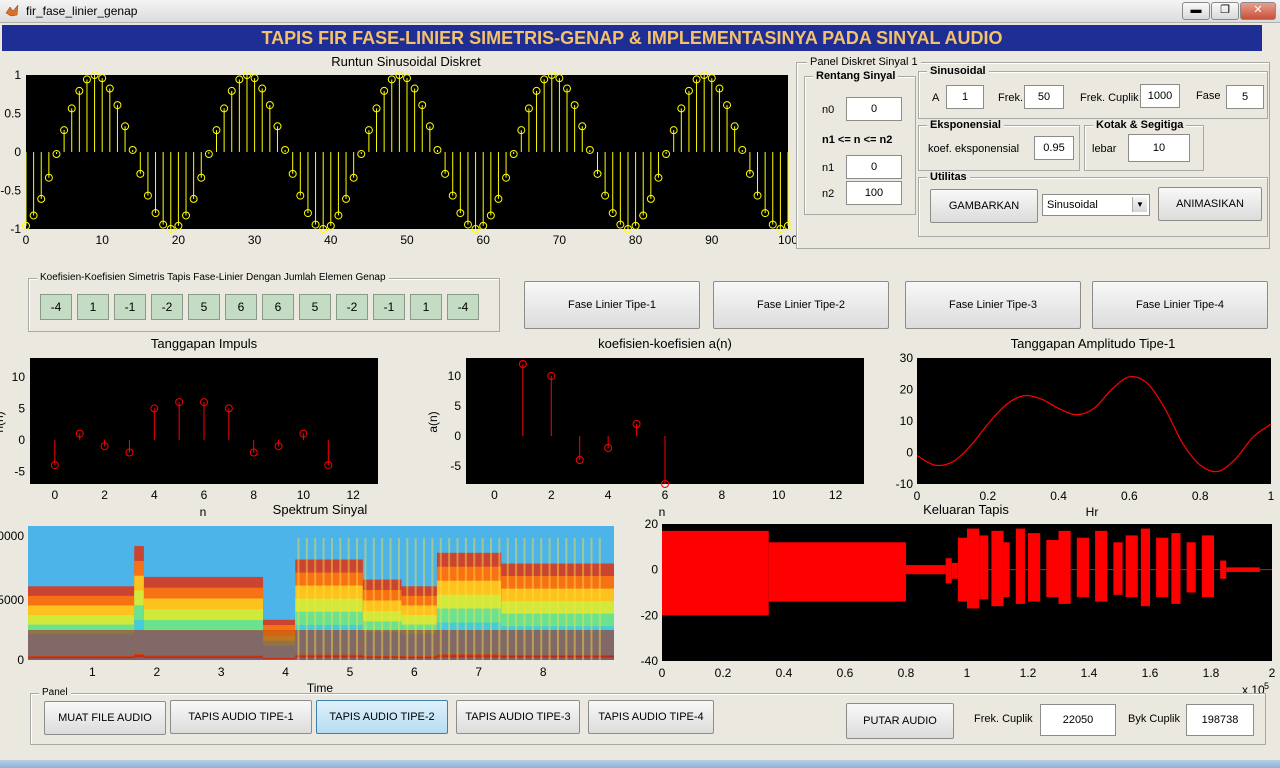 This screenshot has height=768, width=1280. I want to click on fase-linier-tipe-4-button: Fase Linier Tipe-4, so click(1180, 305).